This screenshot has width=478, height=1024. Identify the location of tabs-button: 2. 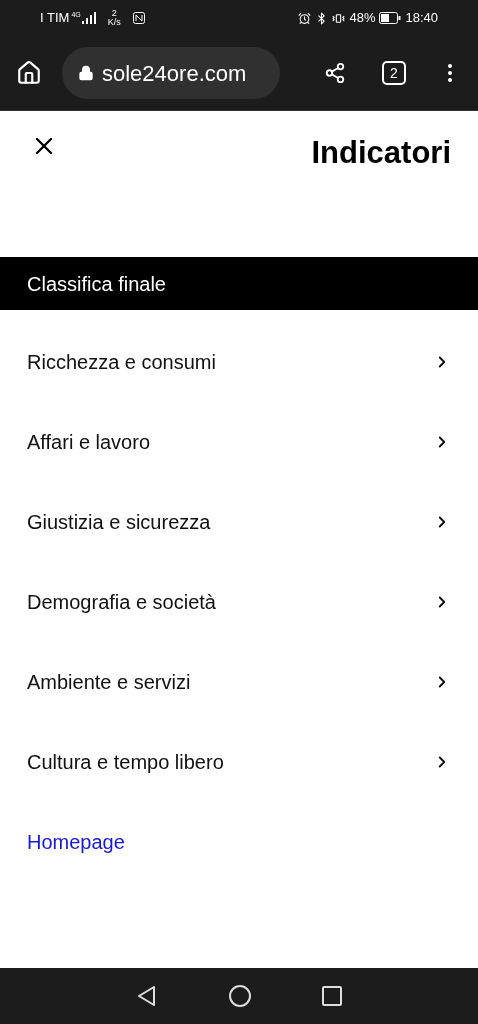
(394, 73).